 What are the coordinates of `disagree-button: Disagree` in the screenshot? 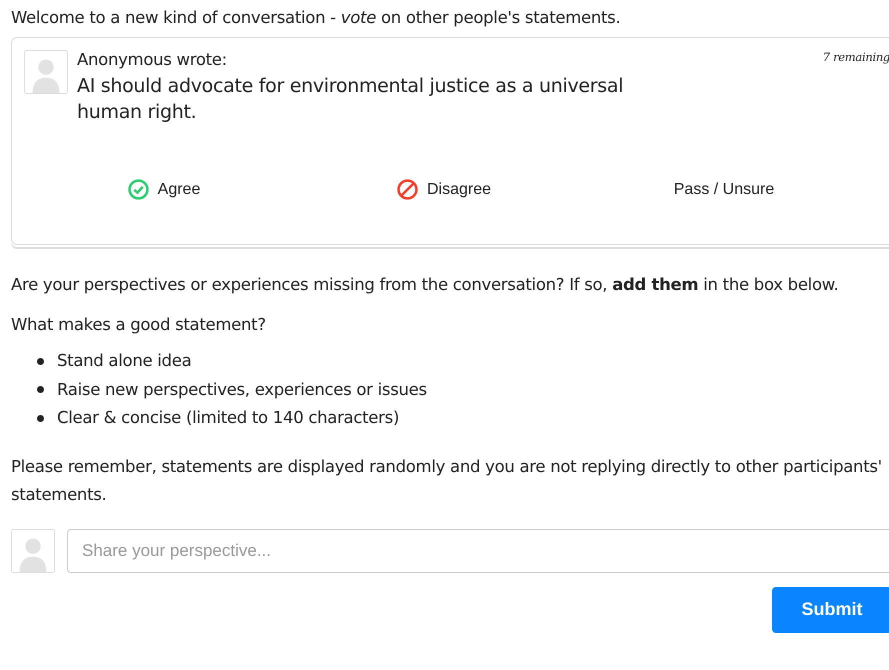 It's located at (444, 189).